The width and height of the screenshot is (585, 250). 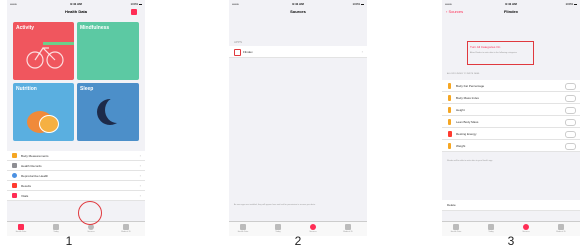 I want to click on list-item-label: Results, so click(x=26, y=186).